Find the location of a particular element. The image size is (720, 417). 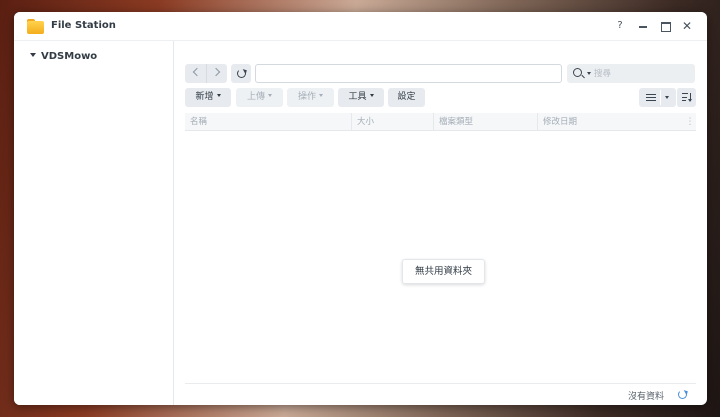

column-menu-icon: ⋮ is located at coordinates (690, 122).